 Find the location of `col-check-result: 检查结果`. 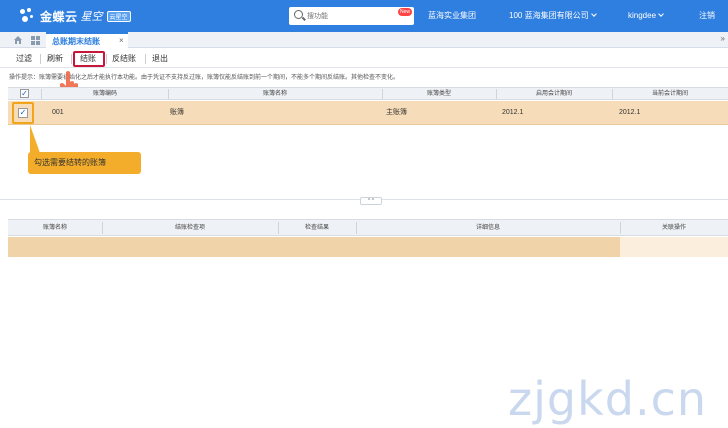

col-check-result: 检查结果 is located at coordinates (316, 228).